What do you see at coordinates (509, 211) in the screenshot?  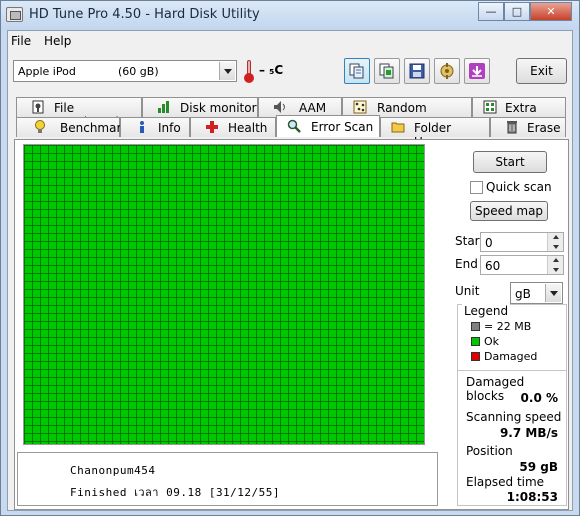 I see `speed-map-button: Speed map` at bounding box center [509, 211].